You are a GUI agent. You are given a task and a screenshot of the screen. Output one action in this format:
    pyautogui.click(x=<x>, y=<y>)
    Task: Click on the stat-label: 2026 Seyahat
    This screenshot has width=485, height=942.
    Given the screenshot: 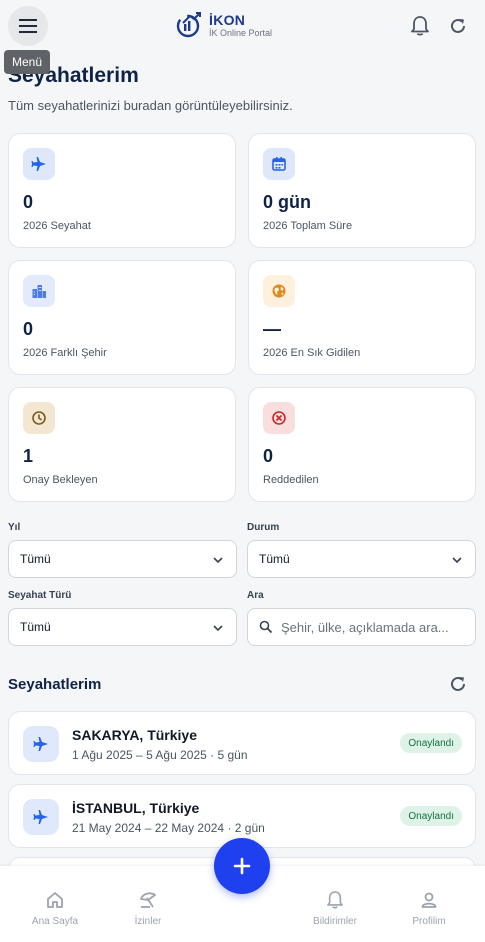 What is the action you would take?
    pyautogui.click(x=57, y=226)
    